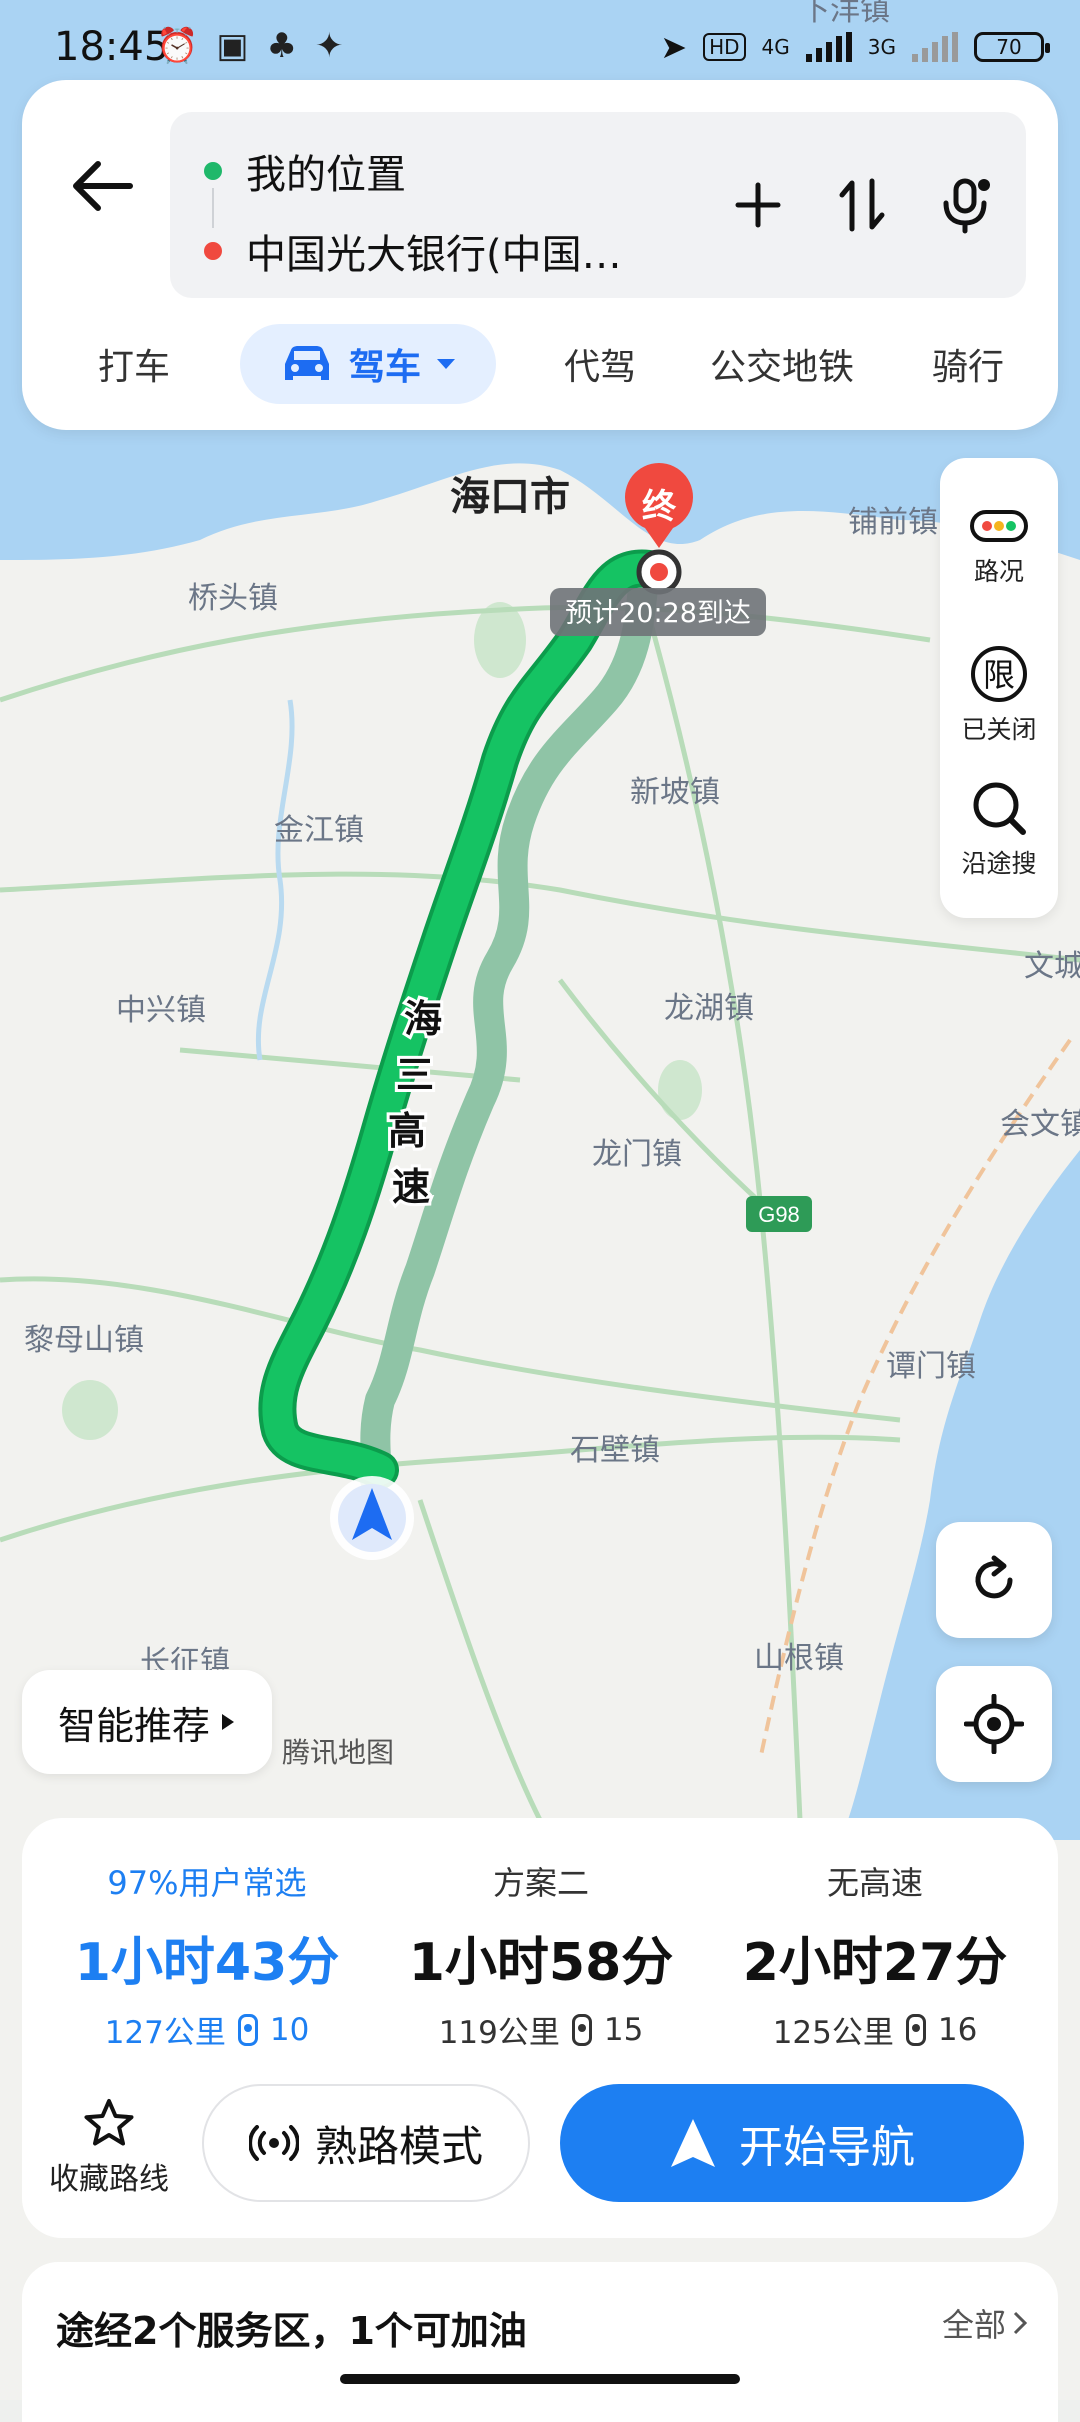 The image size is (1080, 2422). I want to click on place-label: 龙湖镇, so click(709, 1008).